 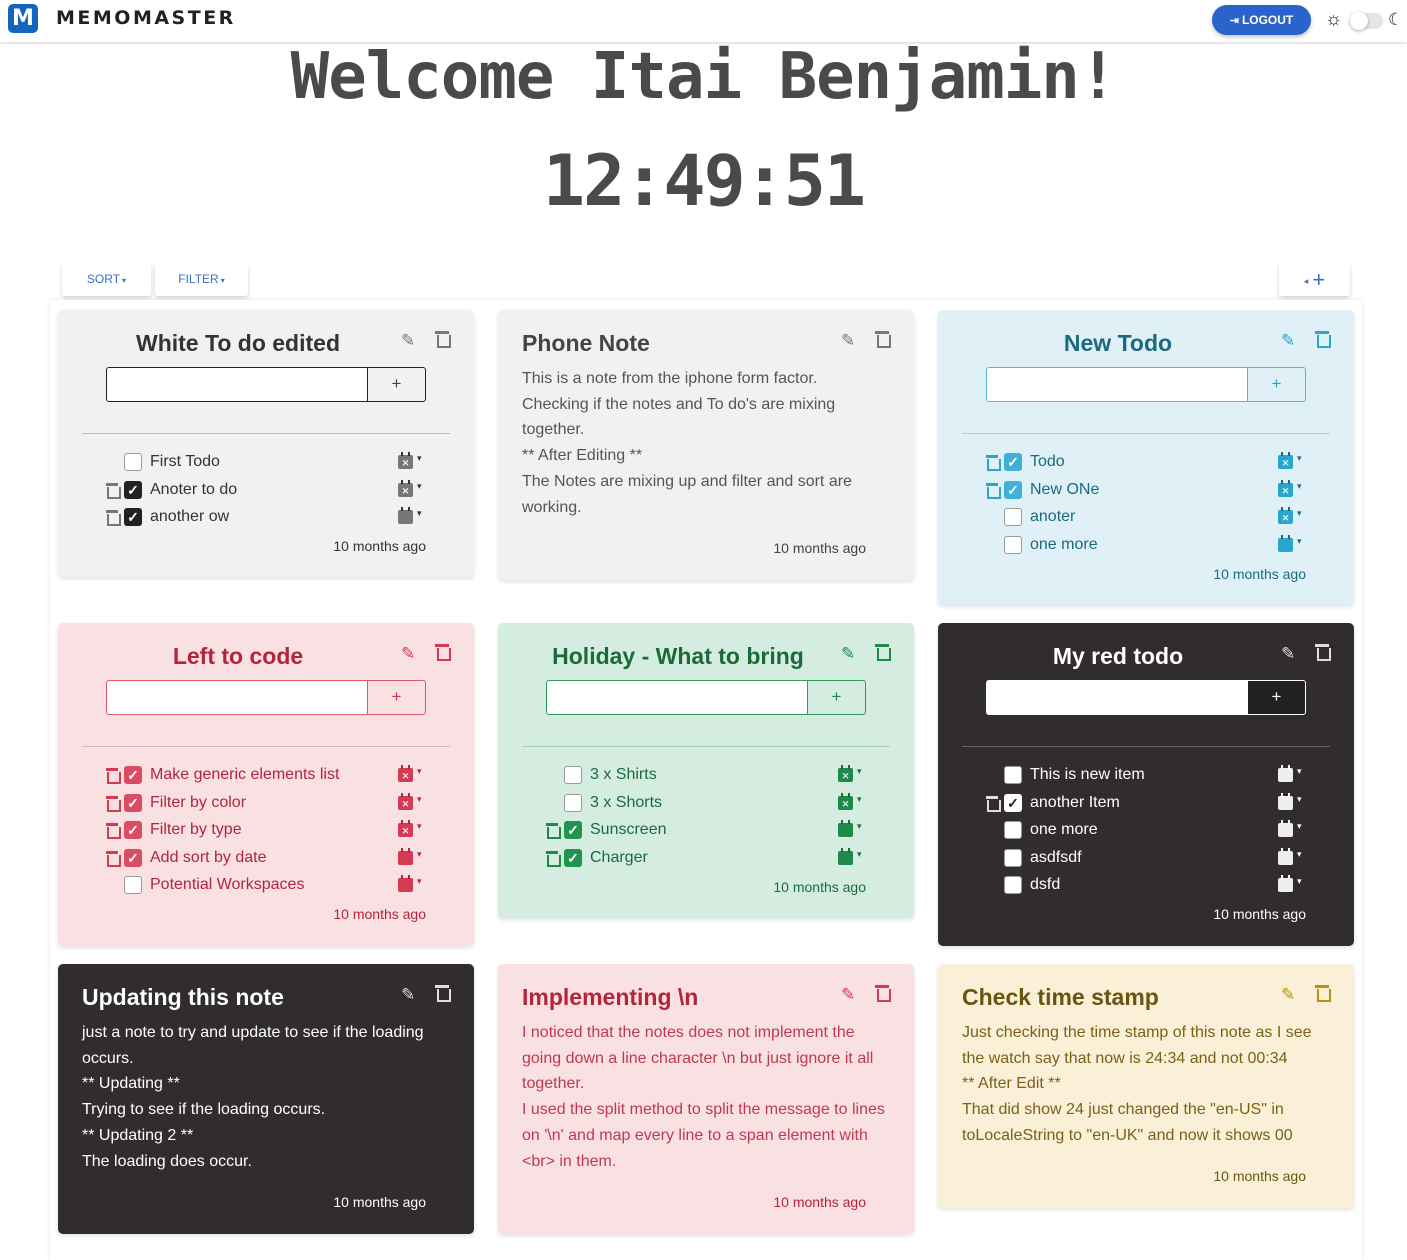 I want to click on sort-button: SORT ▾, so click(x=106, y=279).